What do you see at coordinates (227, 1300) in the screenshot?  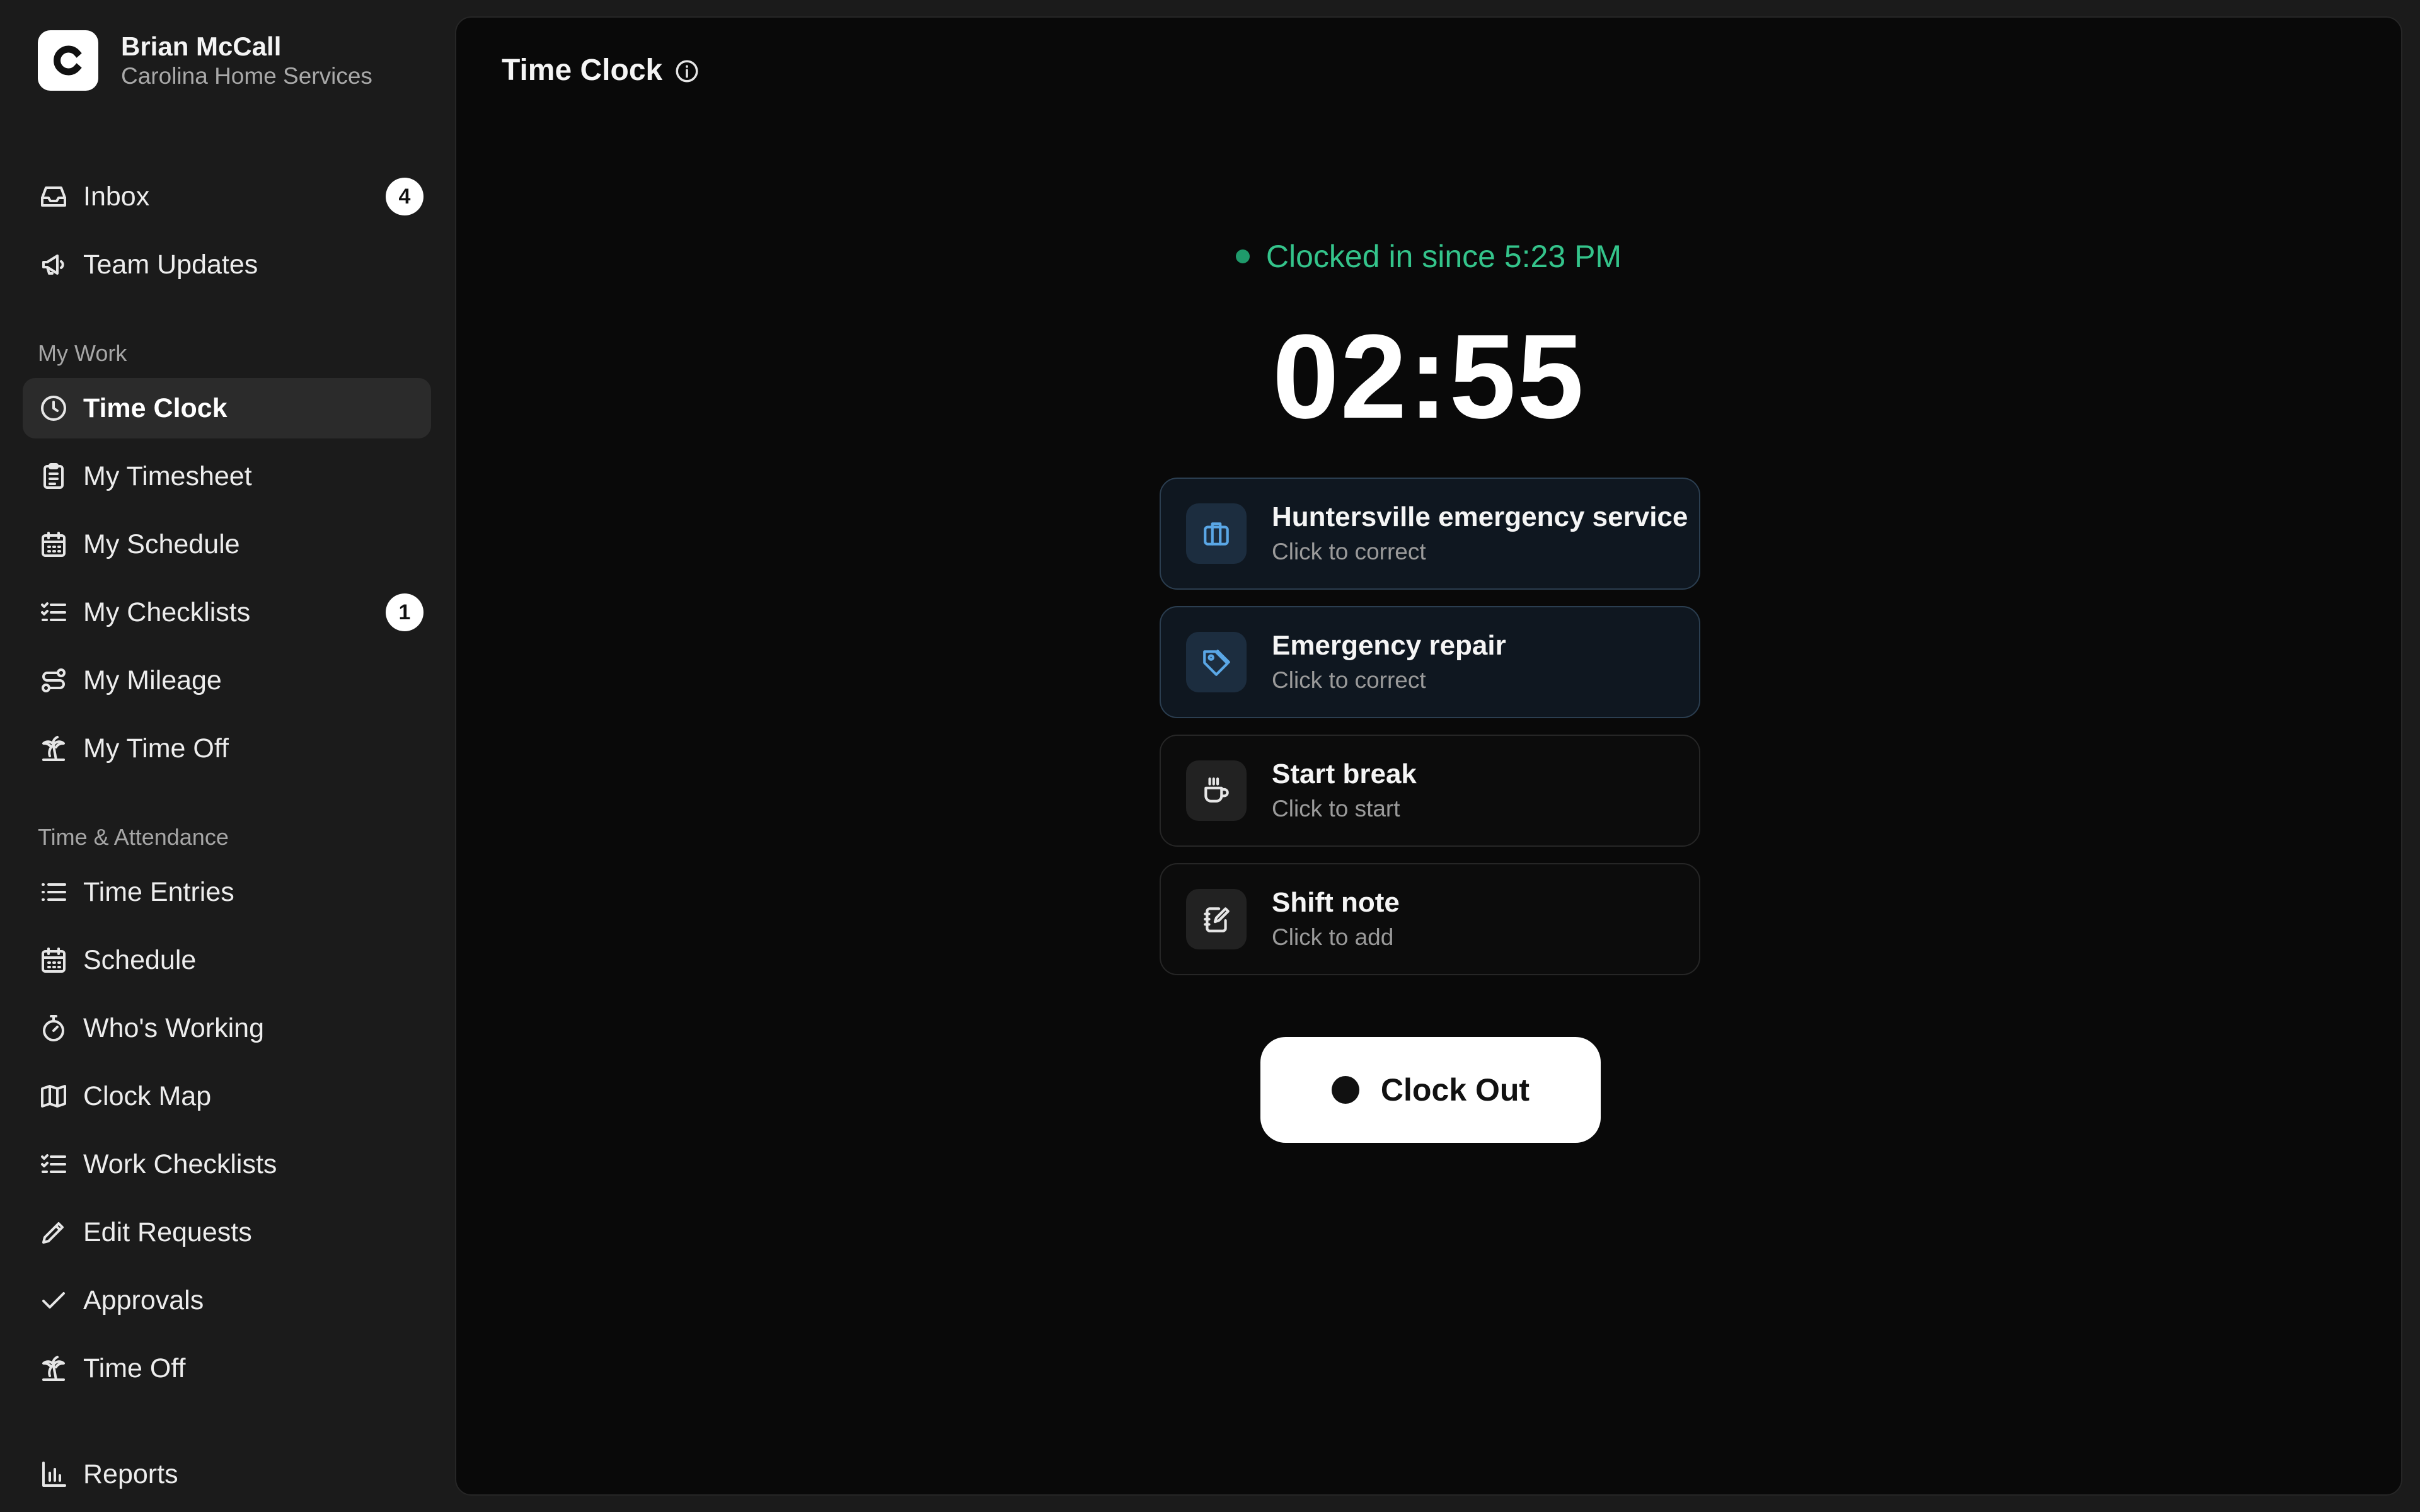 I see `sidebar-item-approvals: Approvals` at bounding box center [227, 1300].